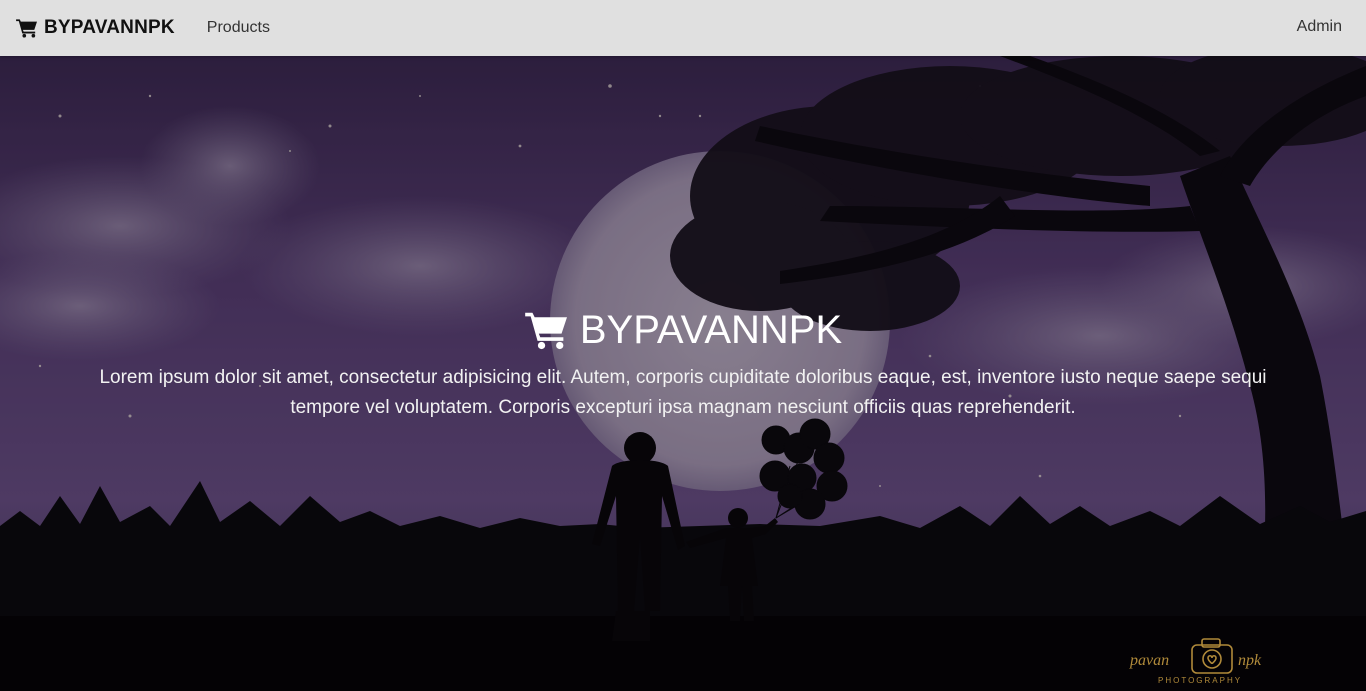  Describe the element at coordinates (1200, 680) in the screenshot. I see `watermark-subtitle: PHOTOGRAPHY` at that location.